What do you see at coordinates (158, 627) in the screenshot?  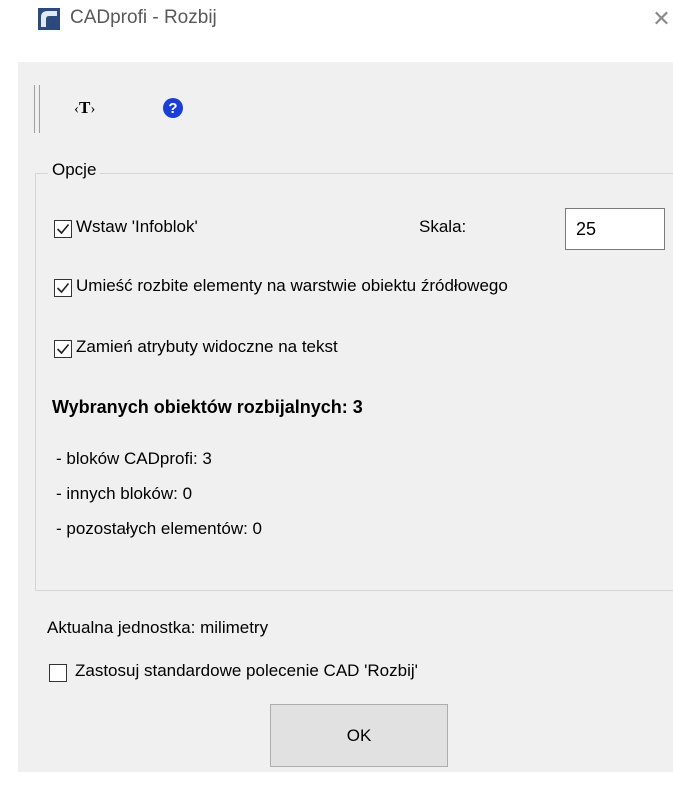 I see `current-unit-label: Aktualna jednostka: milimetry` at bounding box center [158, 627].